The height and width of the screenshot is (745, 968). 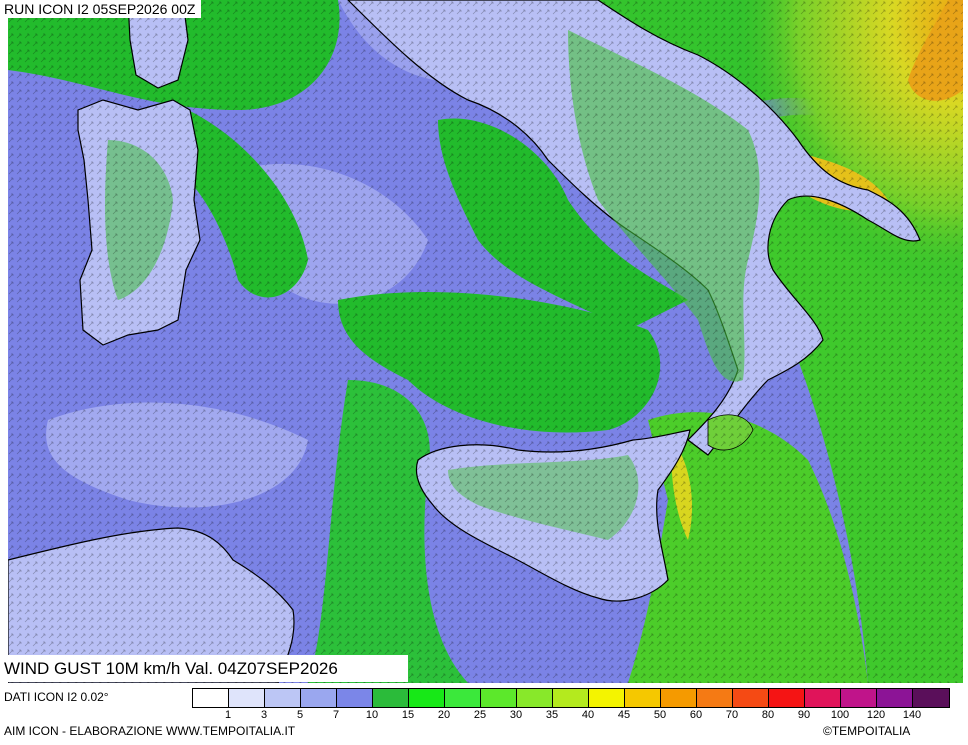 I want to click on legend-tick: 80, so click(x=768, y=715).